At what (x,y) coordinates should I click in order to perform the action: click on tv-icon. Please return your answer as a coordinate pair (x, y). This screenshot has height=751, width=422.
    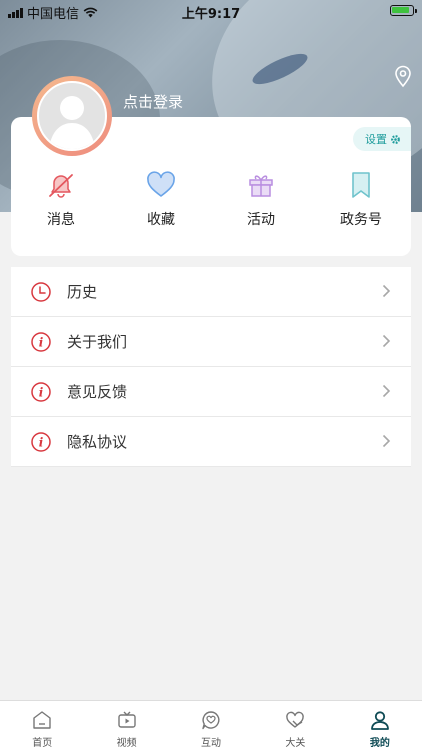
    Looking at the image, I should click on (126, 719).